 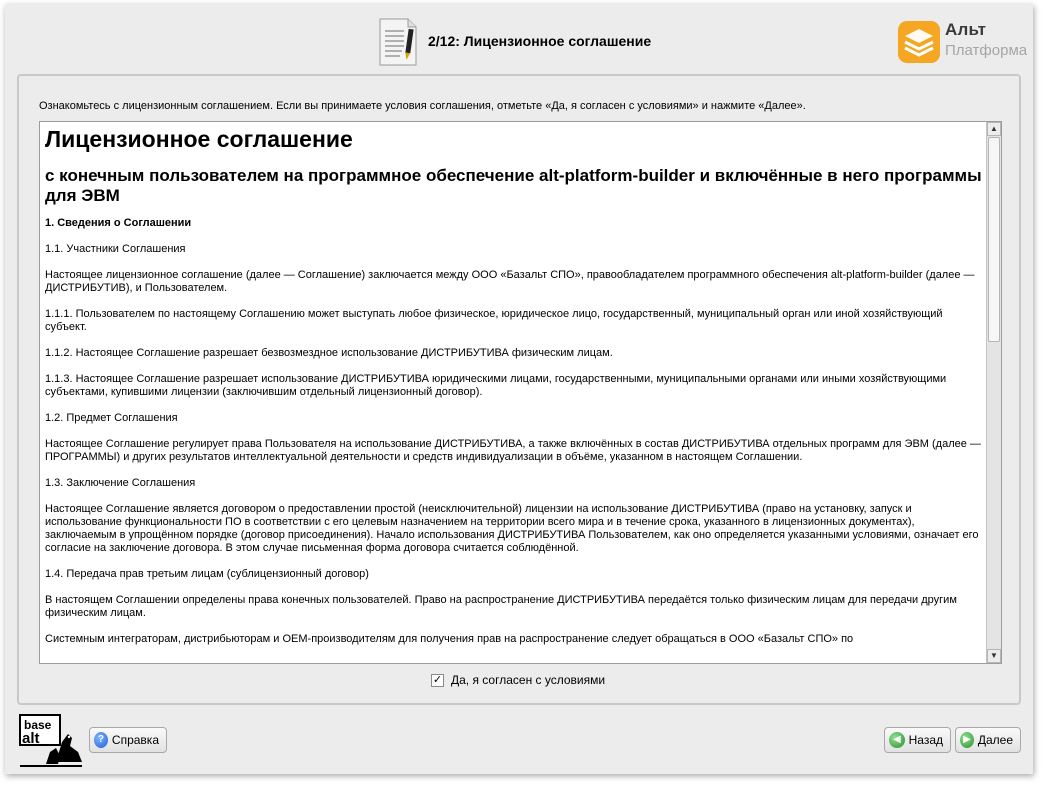 I want to click on brand-name: Альт, so click(x=966, y=29).